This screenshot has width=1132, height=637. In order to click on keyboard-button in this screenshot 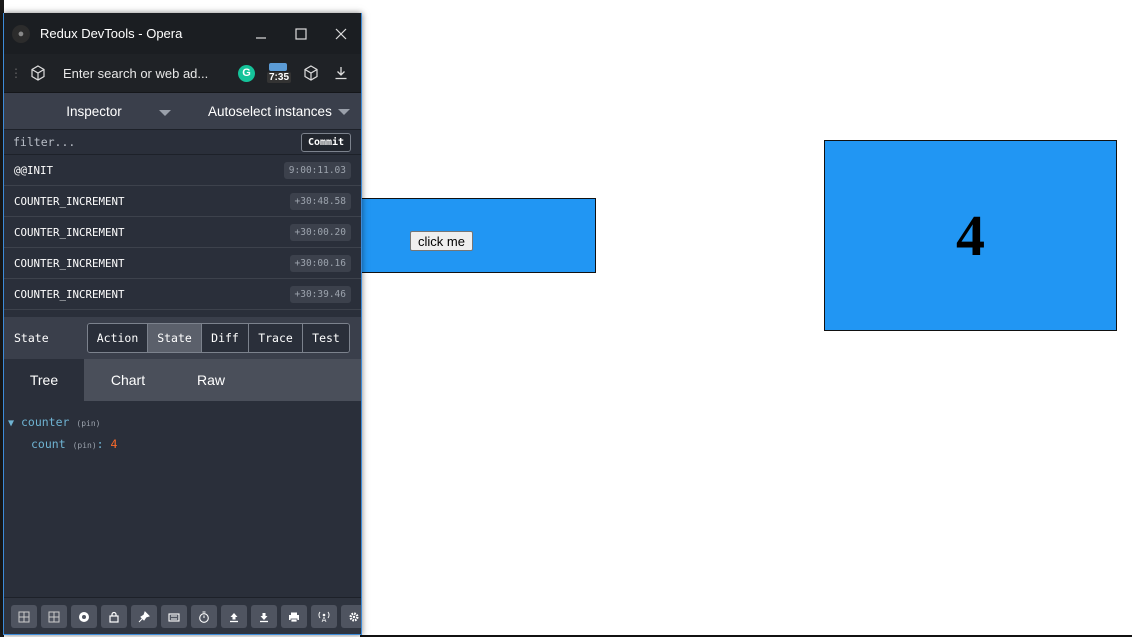, I will do `click(174, 616)`.